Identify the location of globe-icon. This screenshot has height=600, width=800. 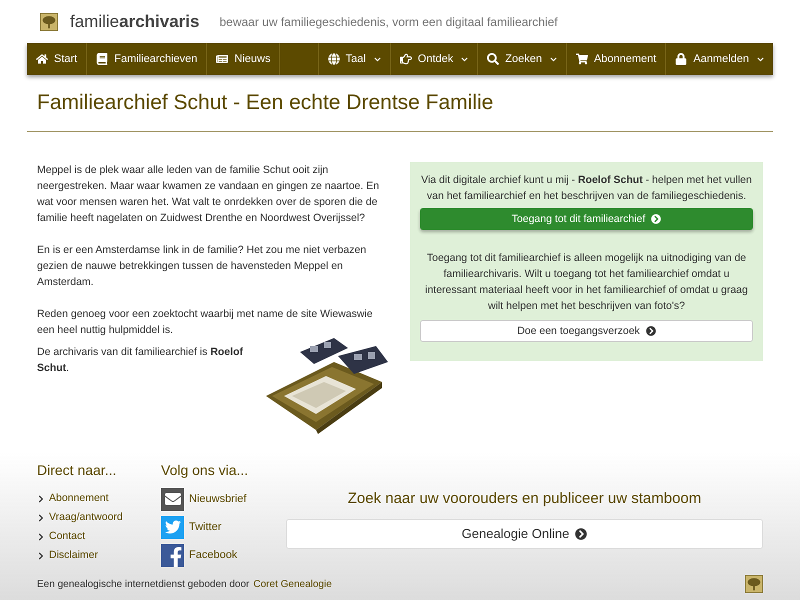
(334, 59).